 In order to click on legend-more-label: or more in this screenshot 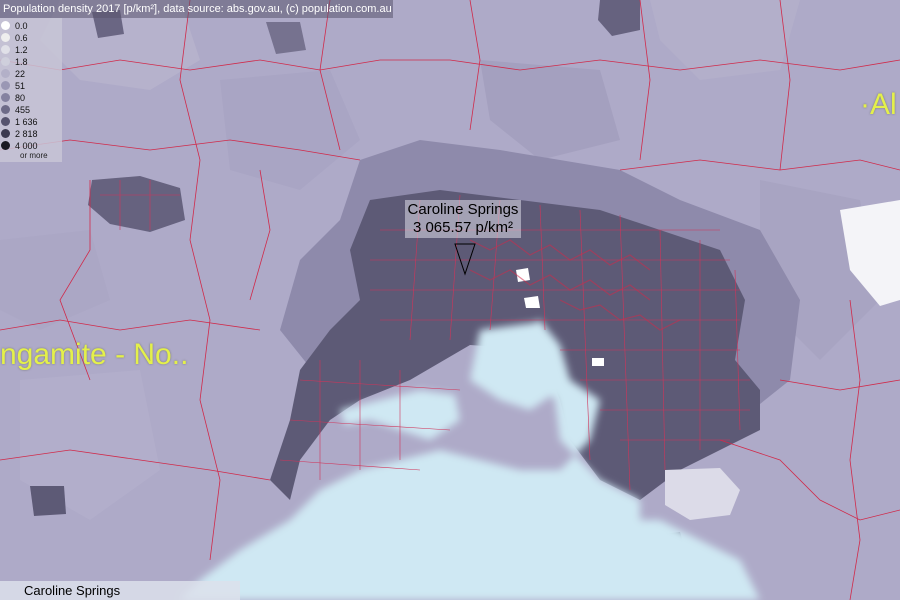, I will do `click(34, 155)`.